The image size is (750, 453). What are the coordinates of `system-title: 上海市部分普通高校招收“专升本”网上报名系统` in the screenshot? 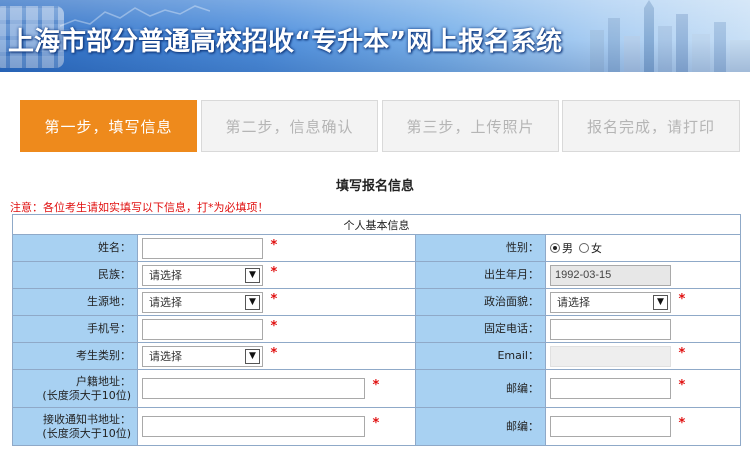 It's located at (285, 42).